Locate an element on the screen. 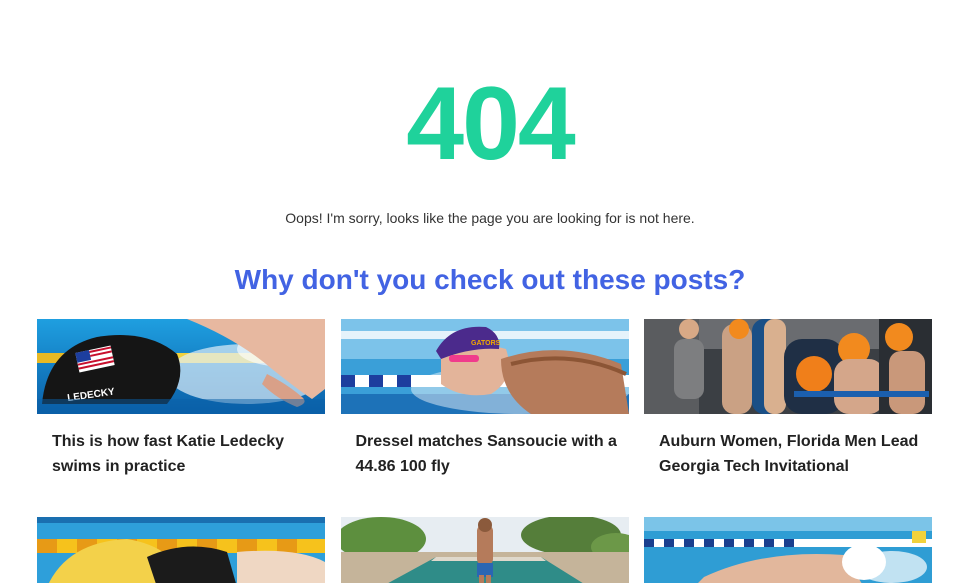 The image size is (980, 583). swimmer-image: LEDECKY is located at coordinates (181, 366).